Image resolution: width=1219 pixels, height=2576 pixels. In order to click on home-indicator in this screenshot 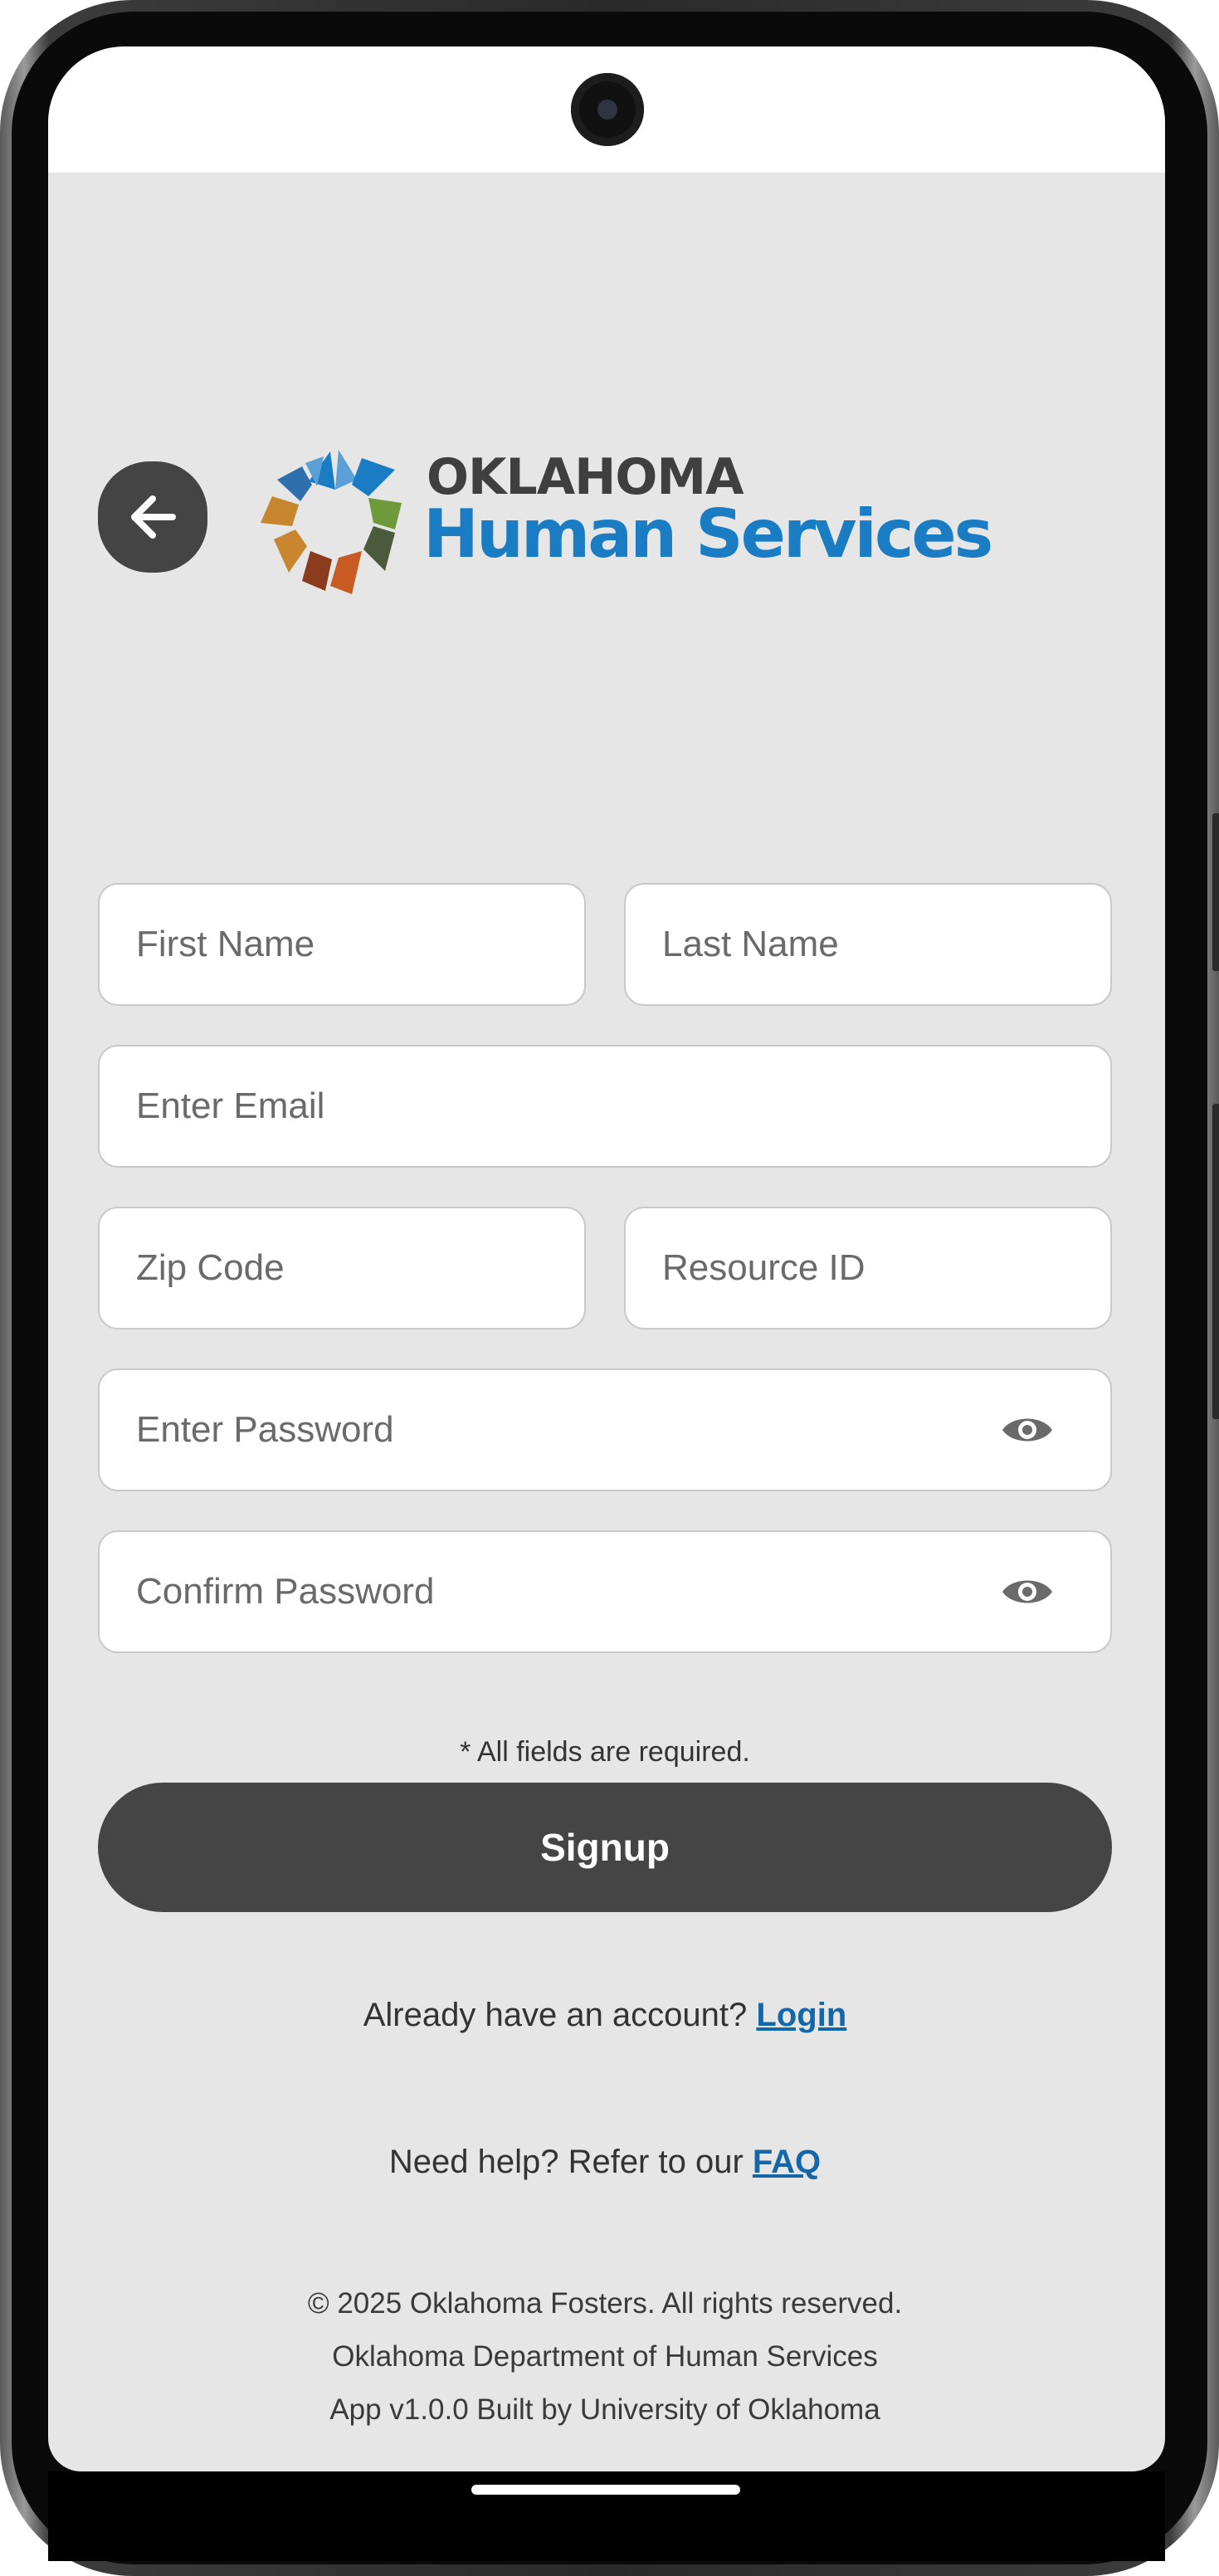, I will do `click(606, 2490)`.